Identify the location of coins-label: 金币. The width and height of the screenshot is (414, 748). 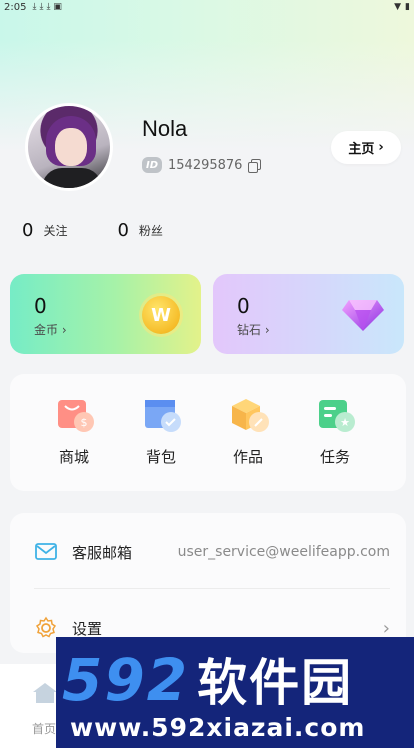
(46, 330).